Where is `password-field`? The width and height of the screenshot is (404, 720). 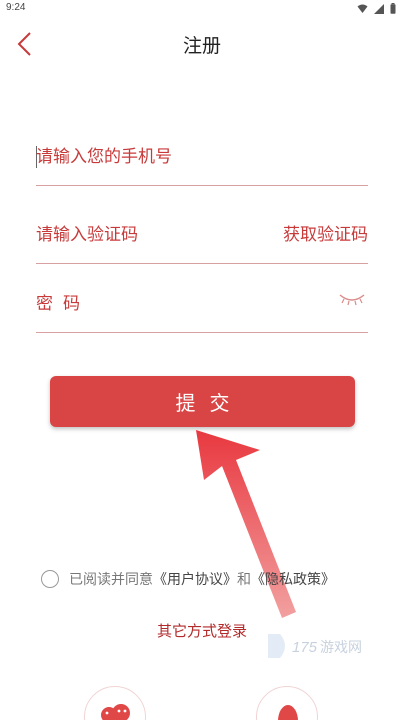 password-field is located at coordinates (202, 305).